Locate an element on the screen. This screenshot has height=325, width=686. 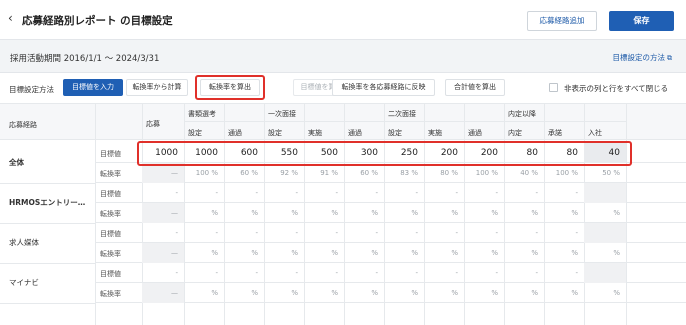
calc-total-button: 合計値を算出 is located at coordinates (475, 87).